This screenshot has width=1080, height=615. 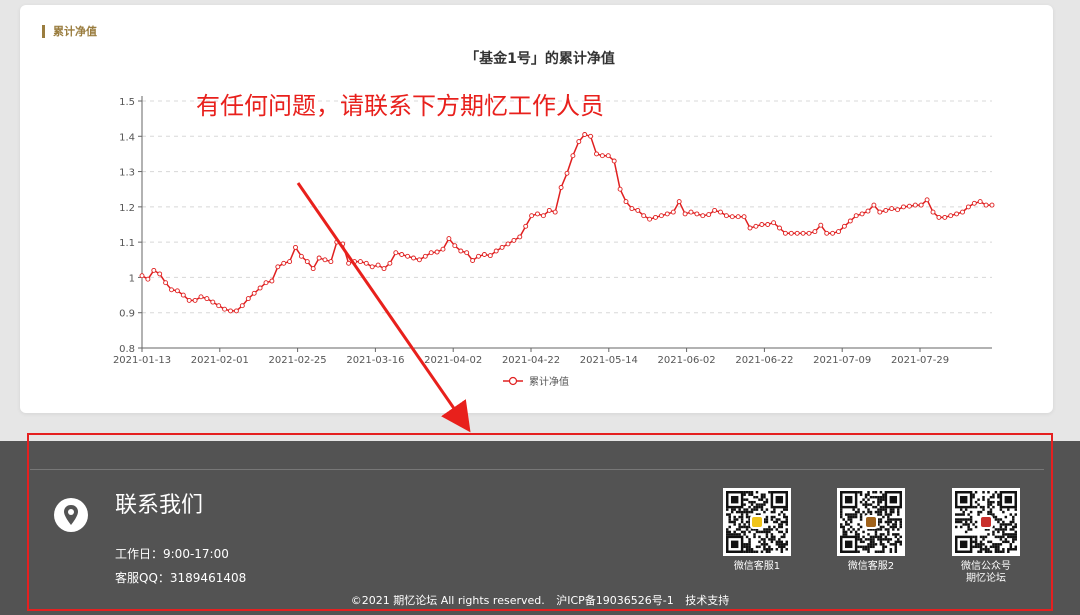 I want to click on copyright-text: ©2021 期忆论坛 All rights reserved., so click(x=447, y=600).